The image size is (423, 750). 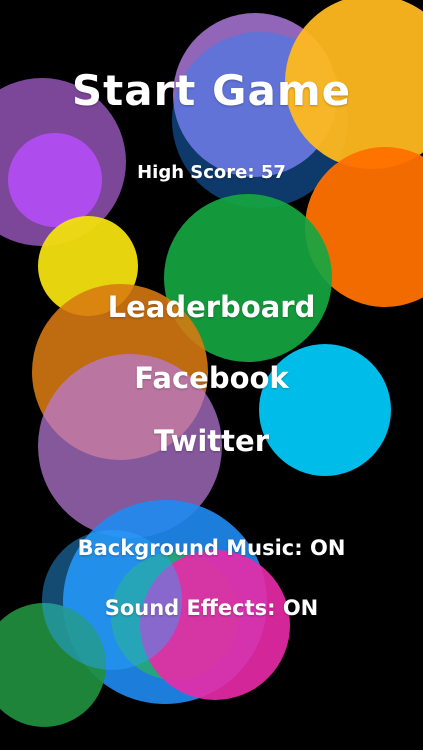 What do you see at coordinates (211, 378) in the screenshot?
I see `facebook-button: Facebook` at bounding box center [211, 378].